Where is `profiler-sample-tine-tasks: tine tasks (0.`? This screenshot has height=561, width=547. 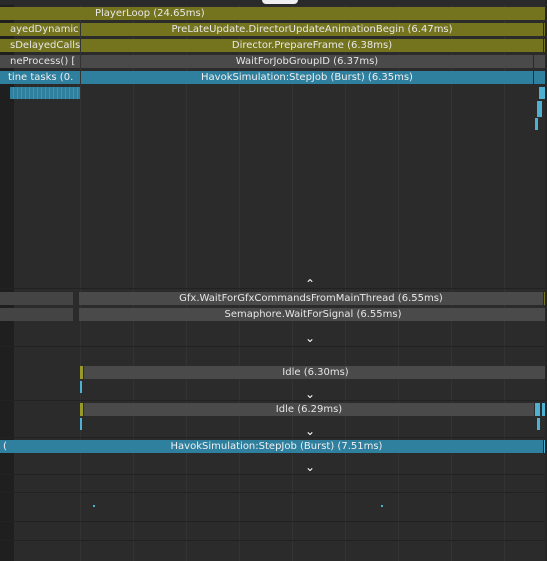
profiler-sample-tine-tasks: tine tasks (0. is located at coordinates (40, 77).